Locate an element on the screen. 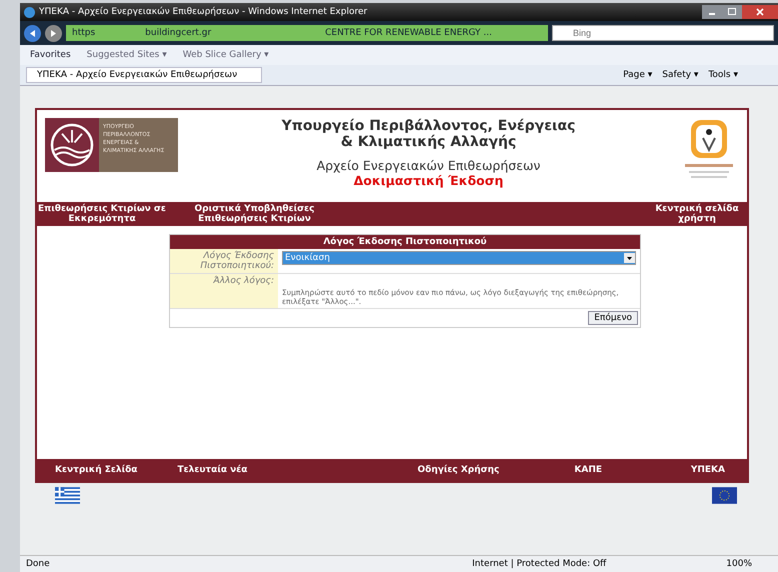 This screenshot has width=778, height=572. command-menu: Safety ▾ is located at coordinates (680, 75).